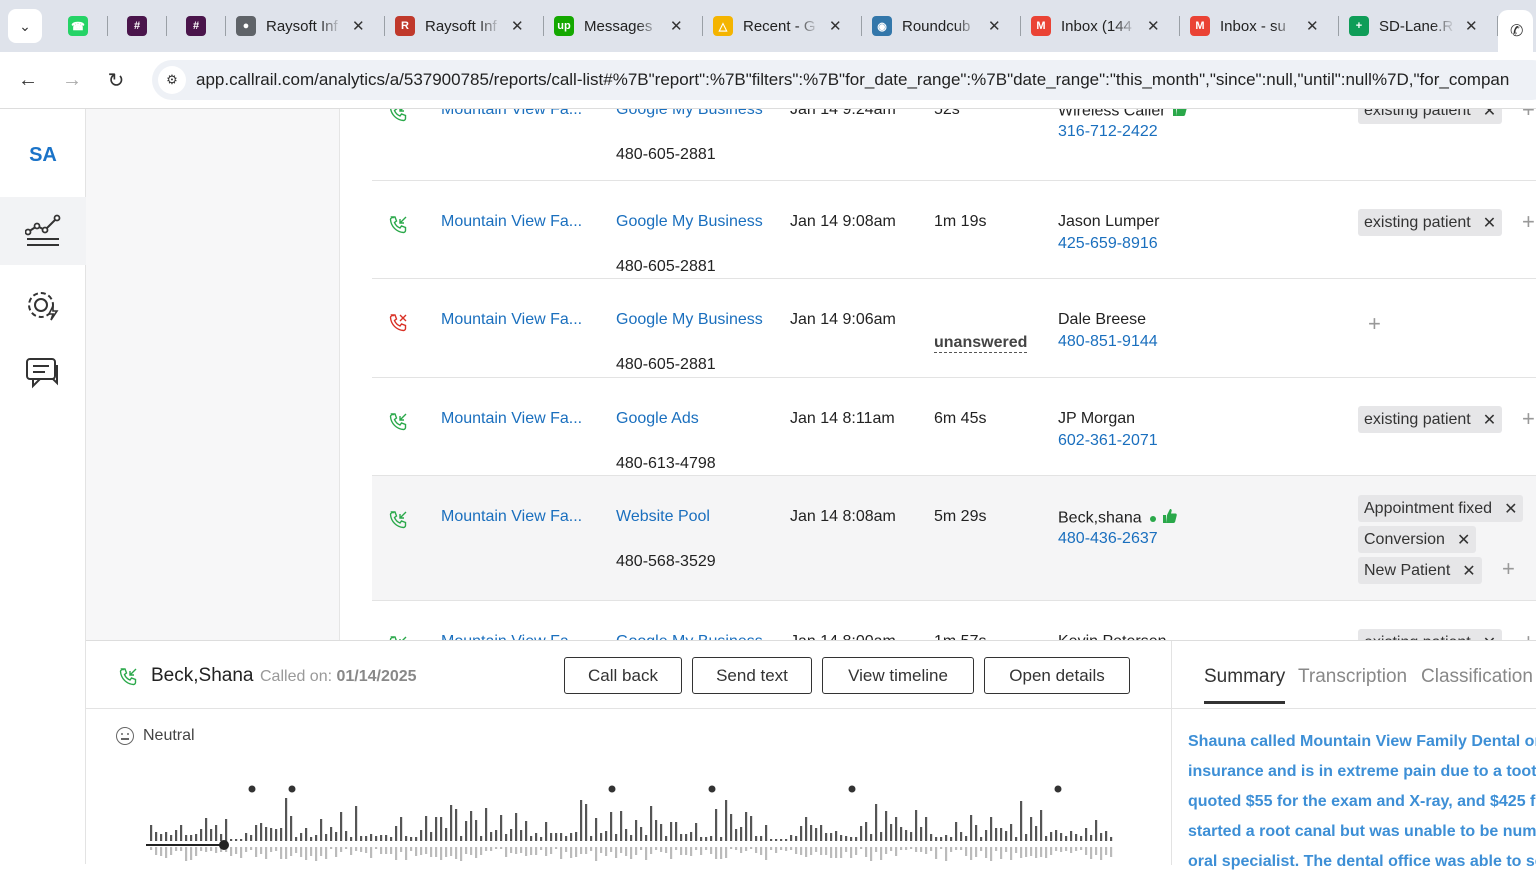  I want to click on caller-phone-link: 602-361-2071, so click(1108, 441).